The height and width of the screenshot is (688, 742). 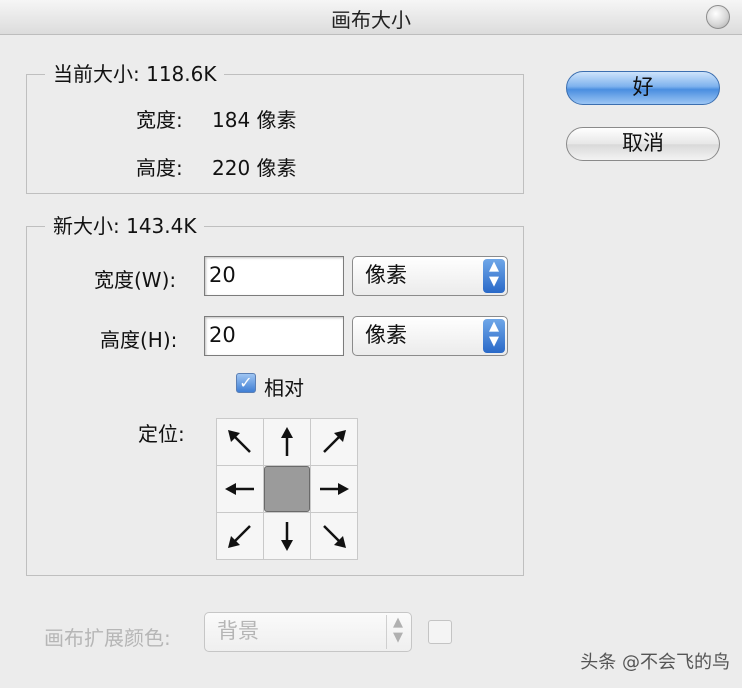 I want to click on height-unit-value: 像素, so click(x=386, y=335).